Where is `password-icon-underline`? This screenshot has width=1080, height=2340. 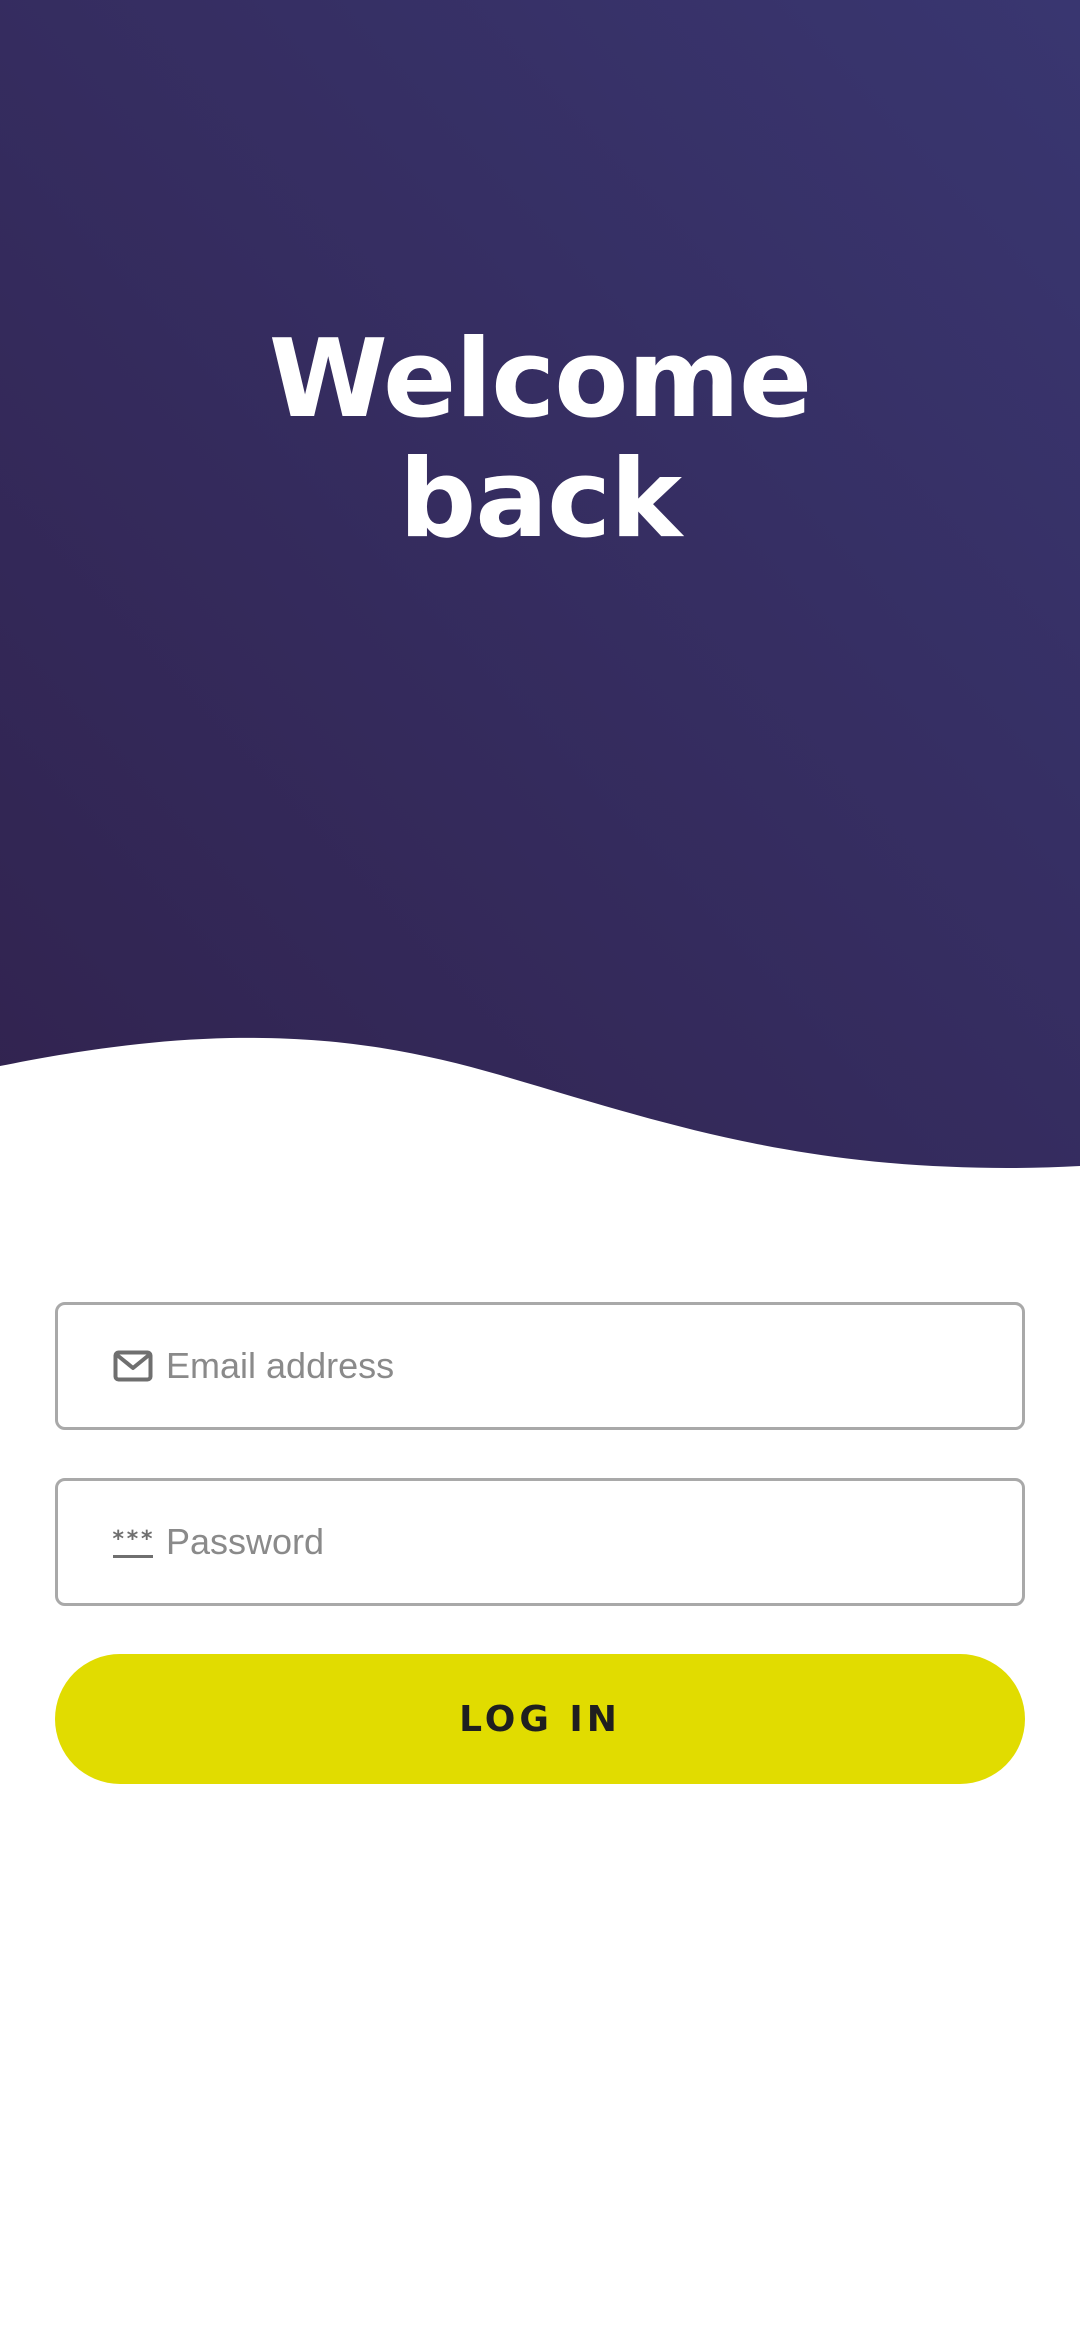 password-icon-underline is located at coordinates (133, 1556).